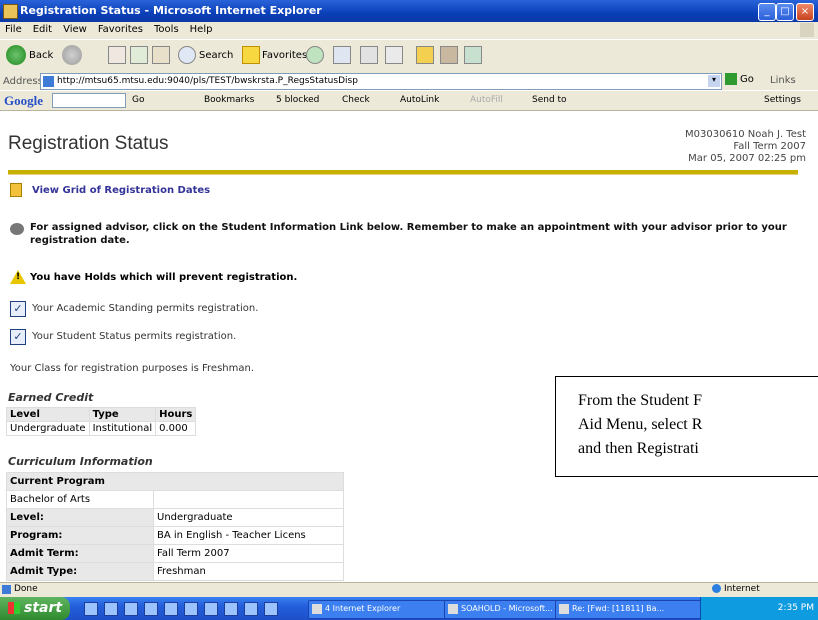 This screenshot has height=620, width=818. What do you see at coordinates (139, 55) in the screenshot?
I see `refresh-icon` at bounding box center [139, 55].